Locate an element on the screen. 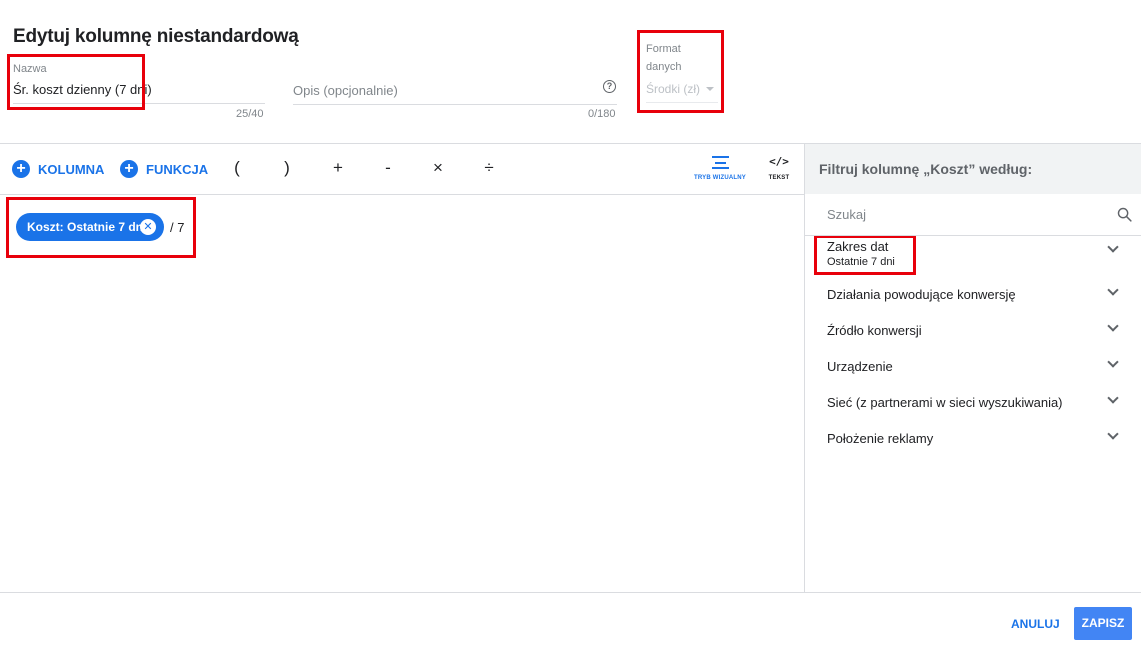 Image resolution: width=1141 pixels, height=650 pixels. filter-item-network: Sieć (z partnerami w sieci wyszukiwania) is located at coordinates (977, 401).